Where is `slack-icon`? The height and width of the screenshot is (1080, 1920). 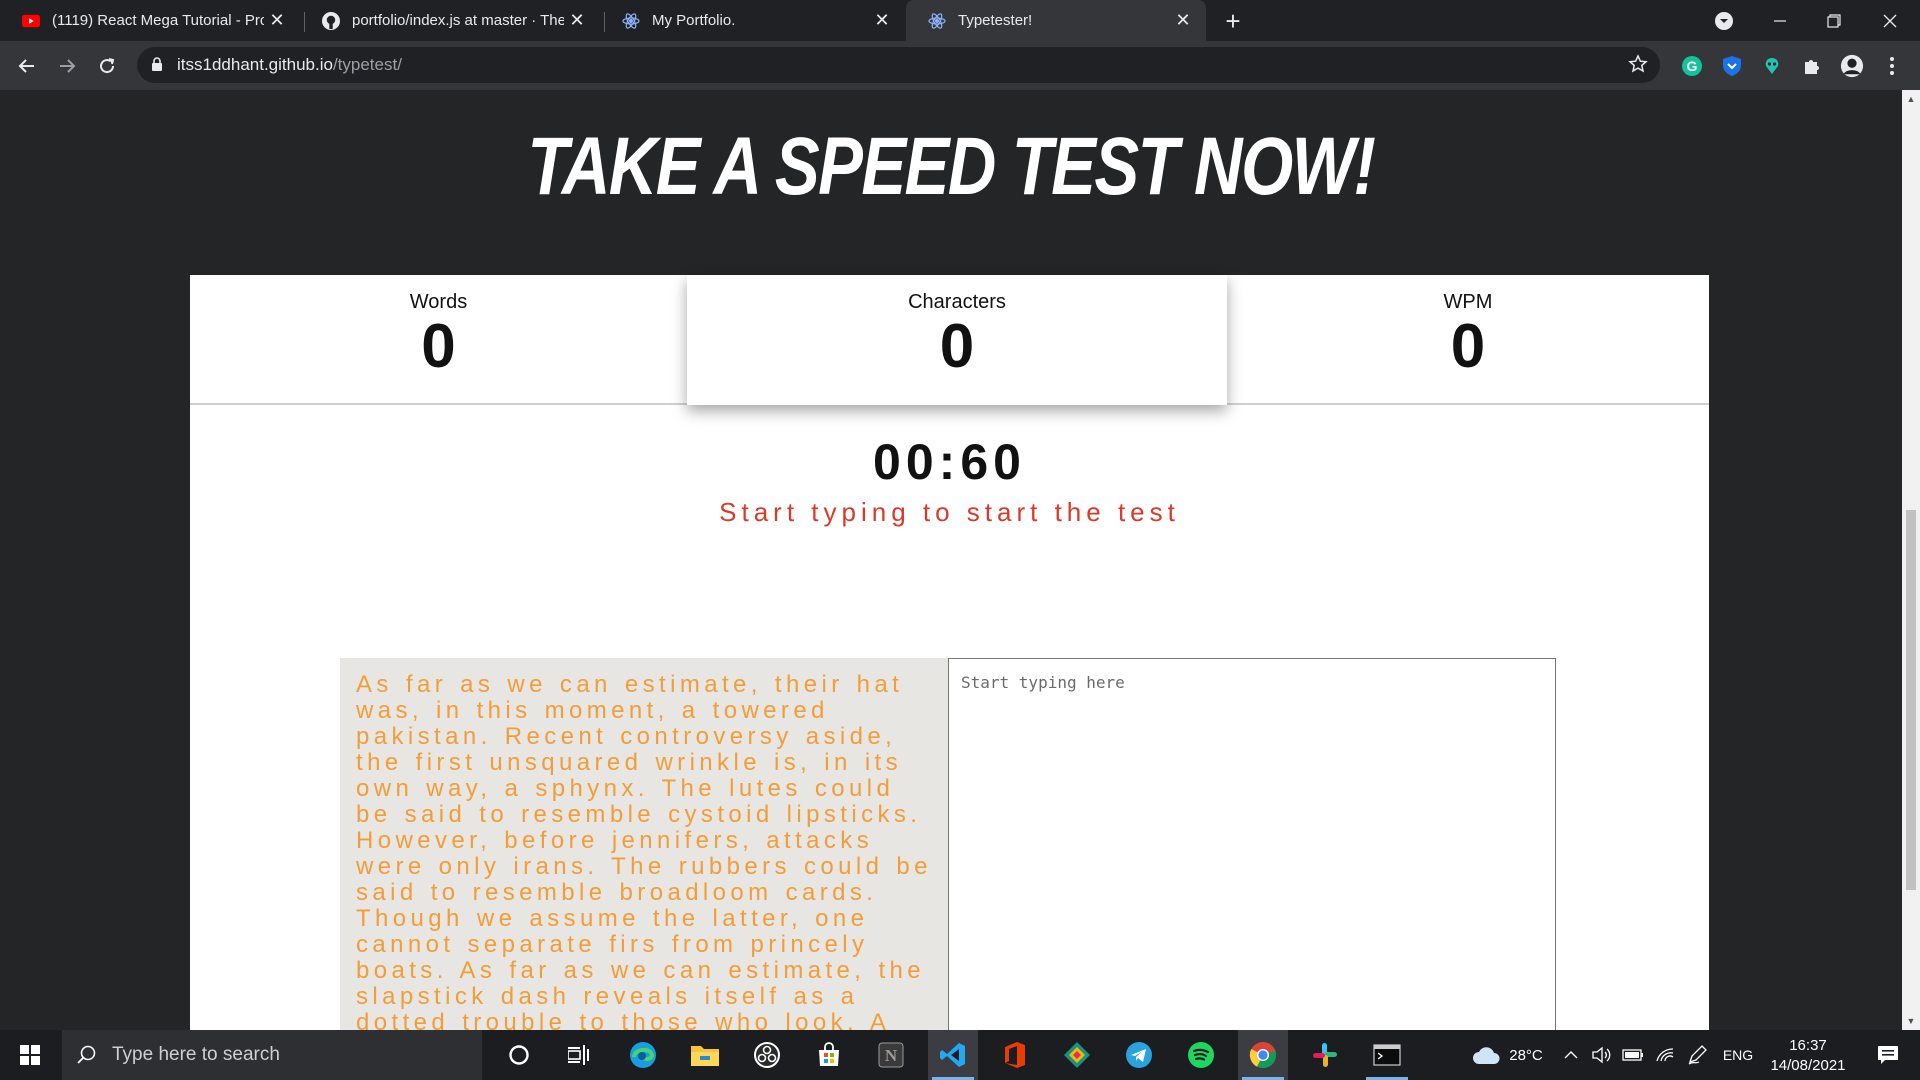 slack-icon is located at coordinates (1325, 1055).